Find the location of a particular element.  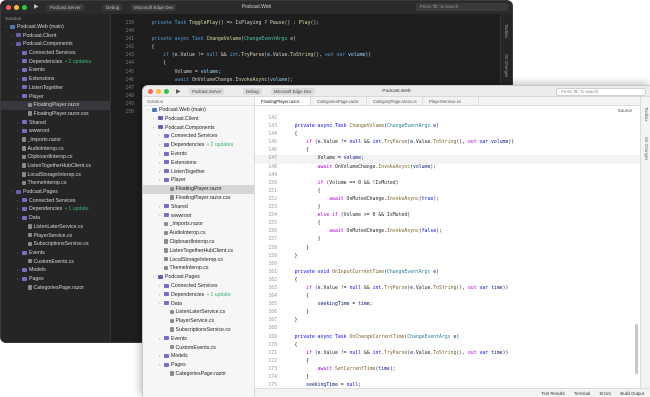

code-line: 149 is located at coordinates (447, 176).